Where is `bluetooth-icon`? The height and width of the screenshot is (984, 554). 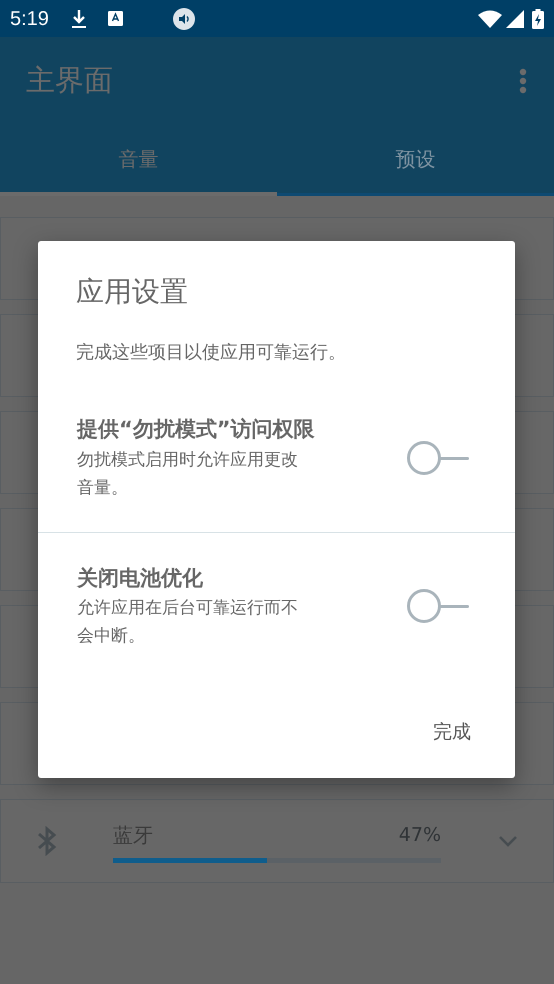
bluetooth-icon is located at coordinates (47, 841).